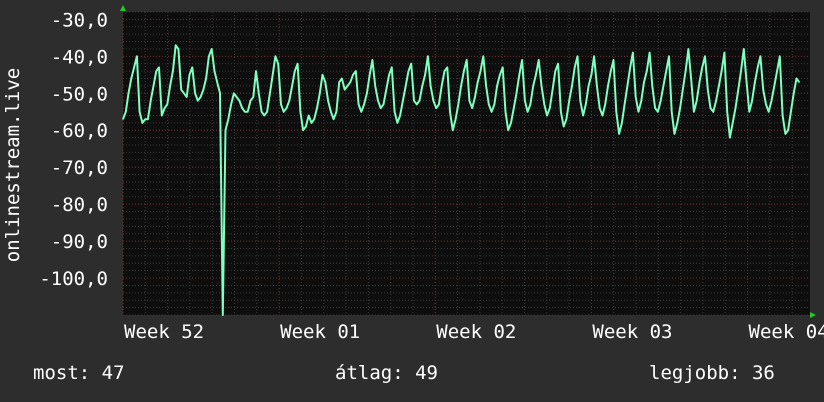  Describe the element at coordinates (386, 373) in the screenshot. I see `stat-average: átlag: 49` at that location.